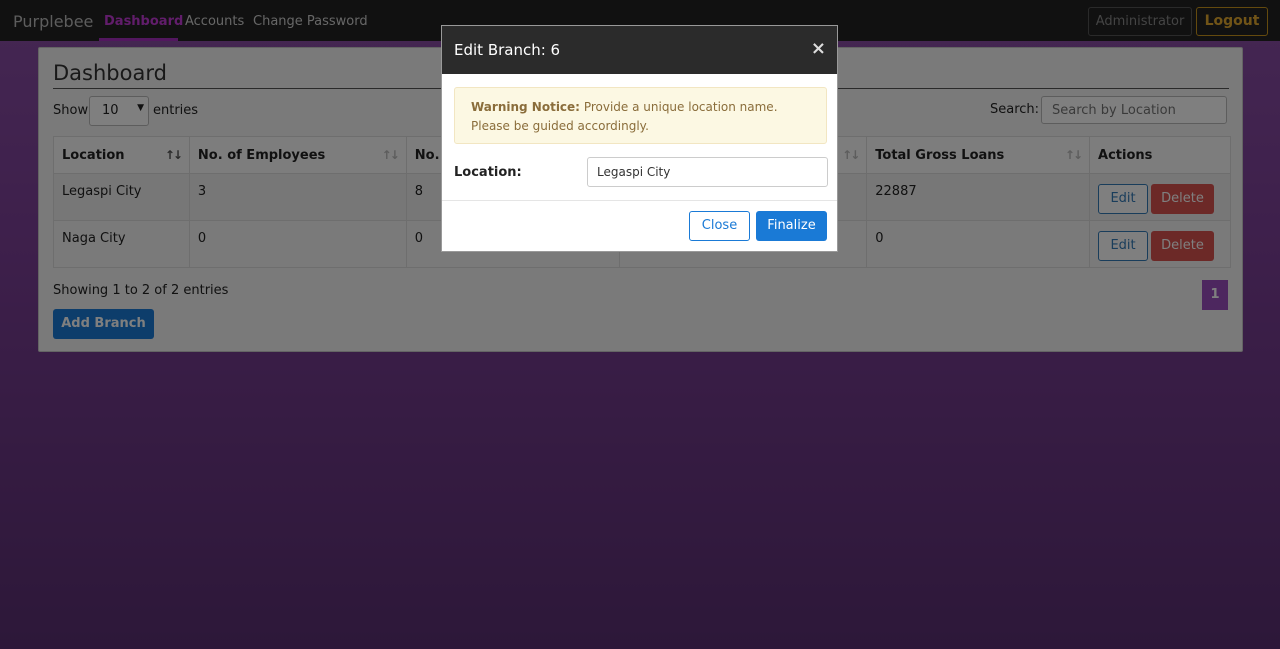 This screenshot has height=649, width=1280. Describe the element at coordinates (639, 50) in the screenshot. I see `modal-header: Edit Branch: 6 ×` at that location.